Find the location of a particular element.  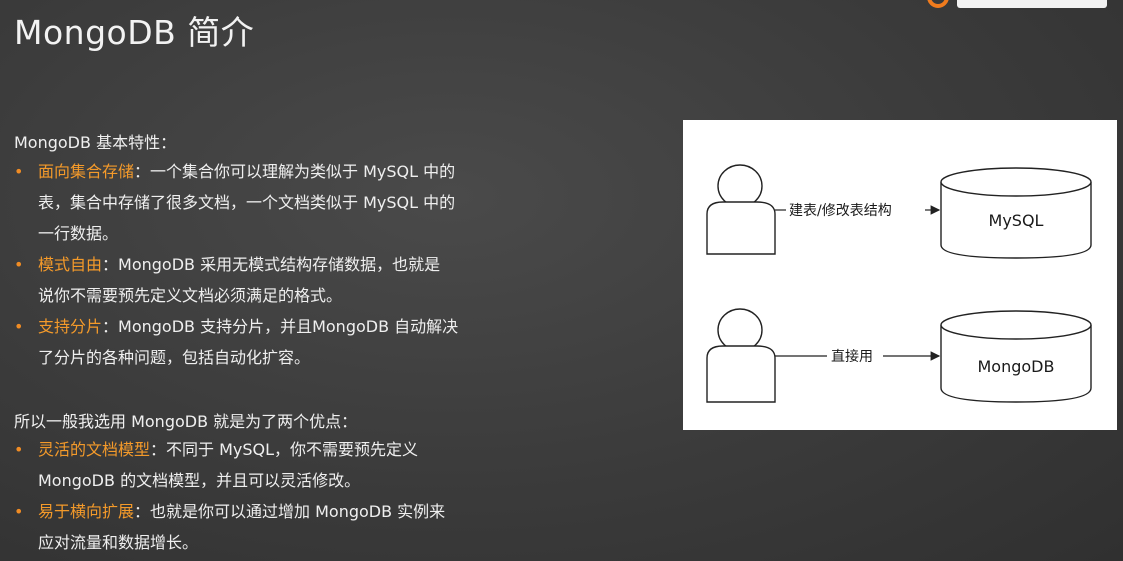

diagram-svg: 建表/修改表结构 MySQL 直接用 MongoDB is located at coordinates (899, 283).